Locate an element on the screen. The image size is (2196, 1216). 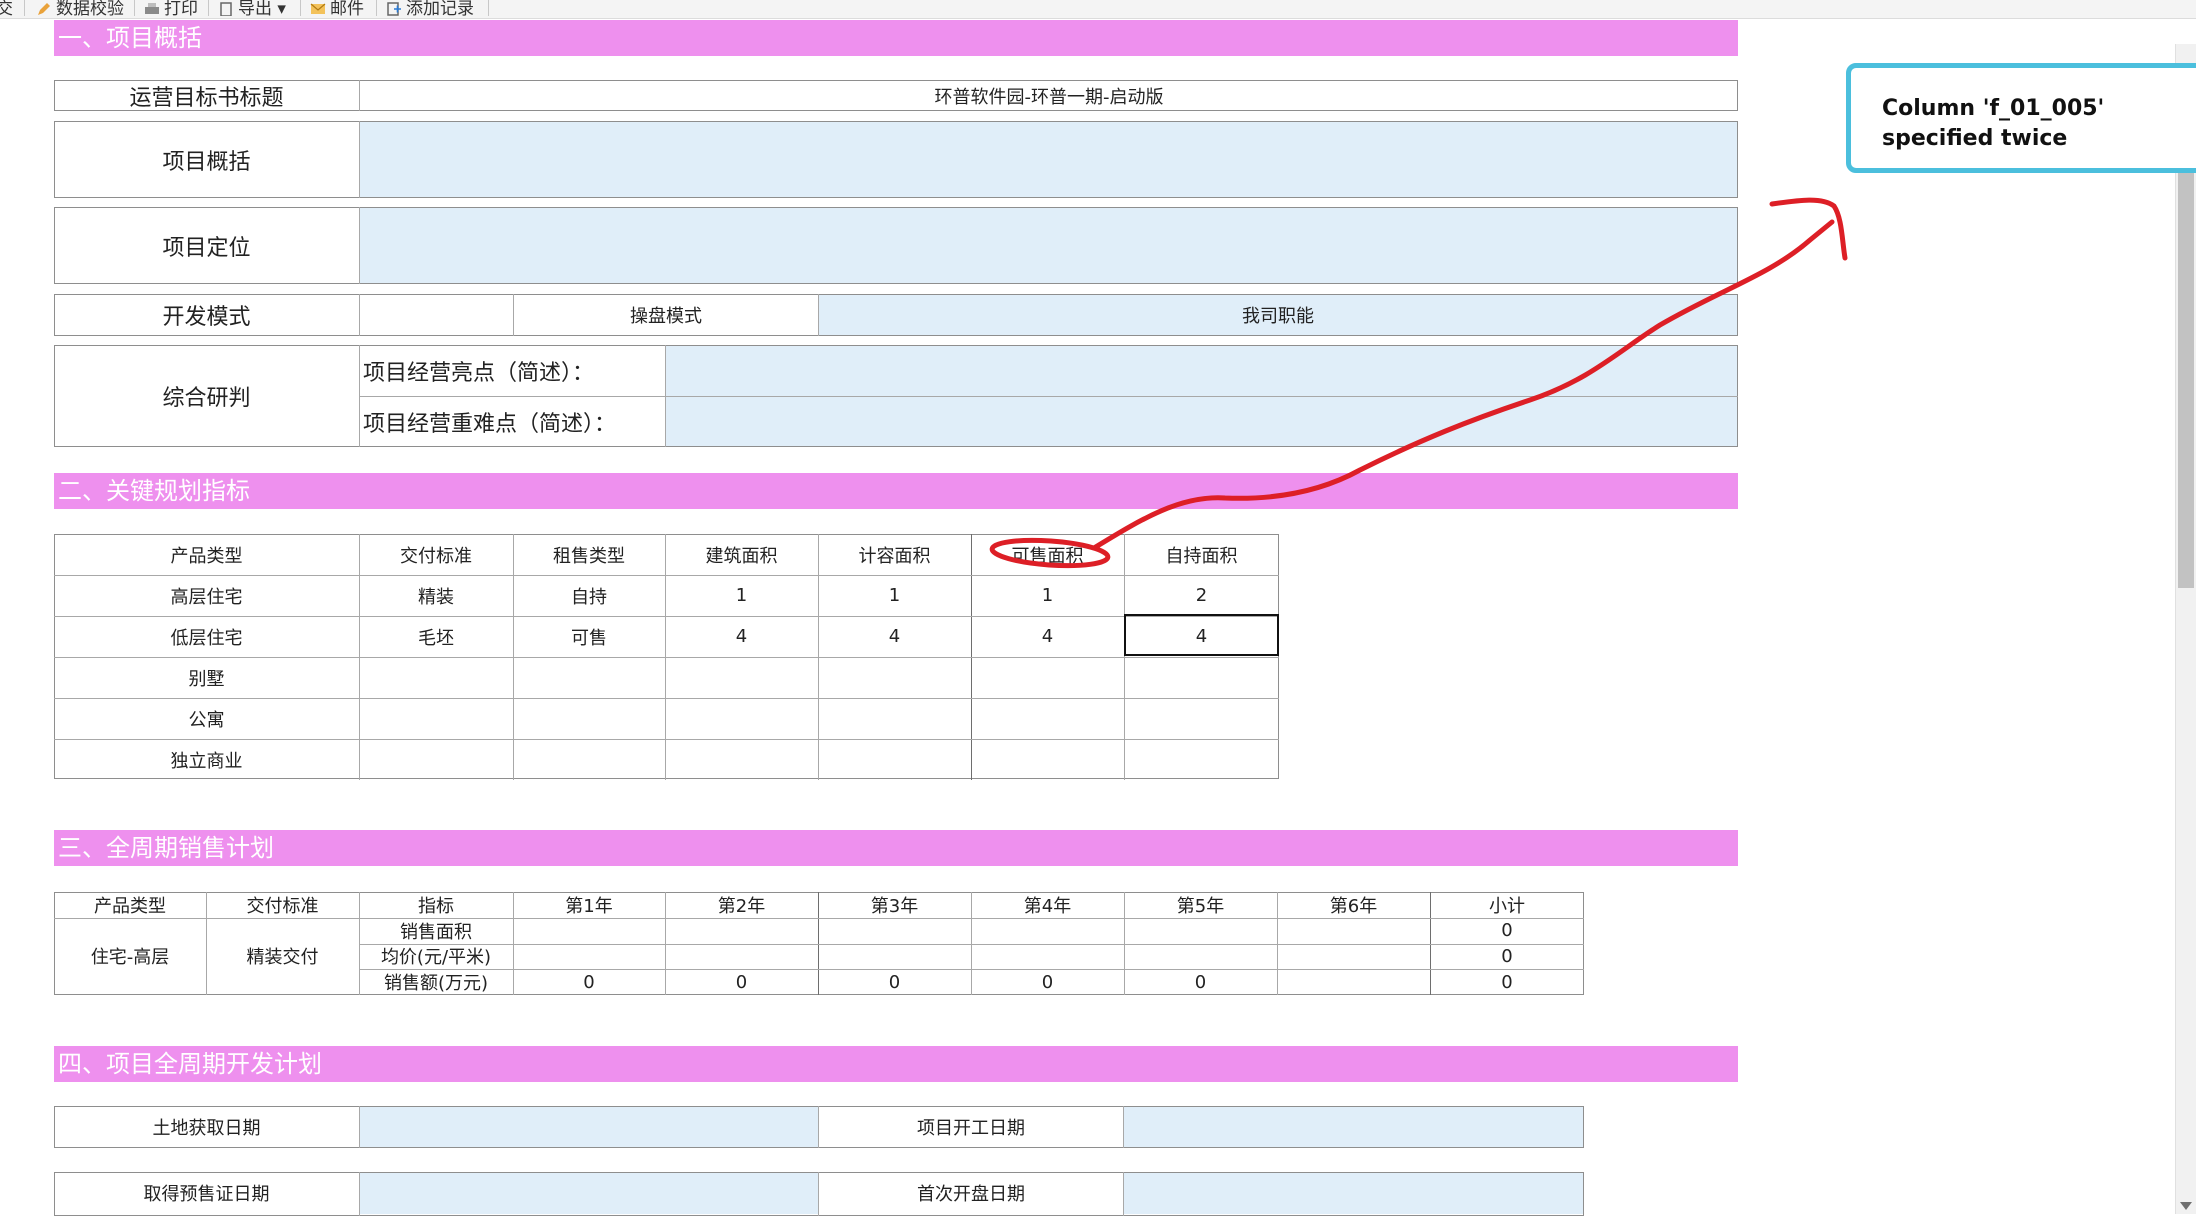
red-annotation is located at coordinates (1418, 383).